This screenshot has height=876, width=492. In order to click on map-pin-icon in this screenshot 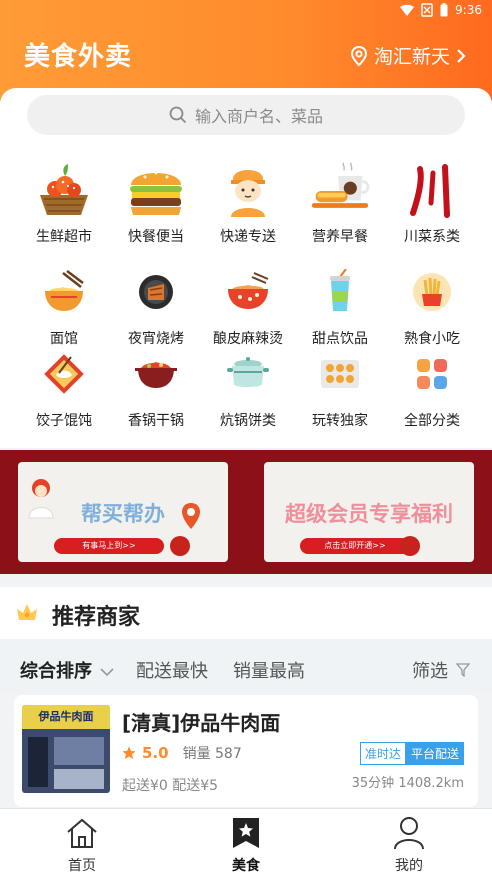, I will do `click(191, 516)`.